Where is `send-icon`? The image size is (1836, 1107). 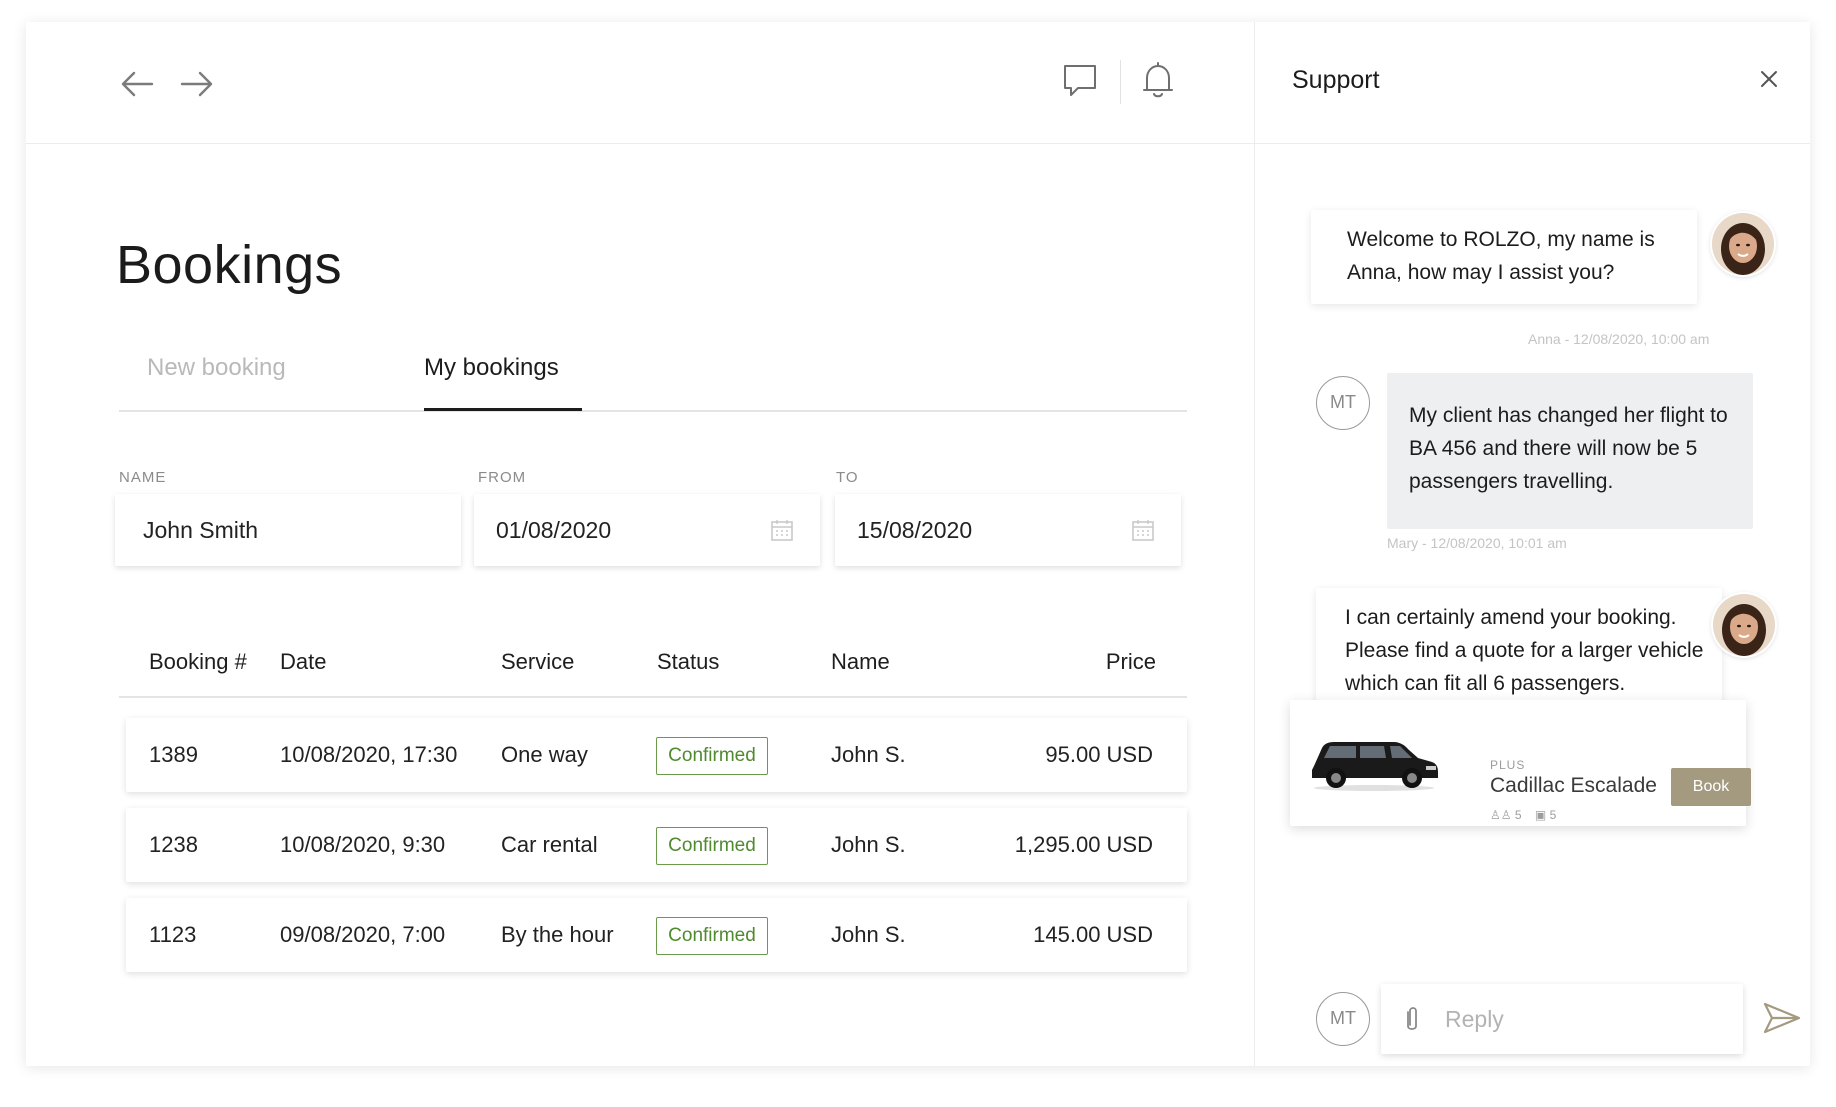
send-icon is located at coordinates (1782, 1018).